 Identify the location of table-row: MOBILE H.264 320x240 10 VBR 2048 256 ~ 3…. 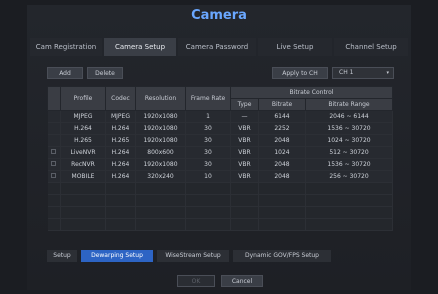
(220, 176).